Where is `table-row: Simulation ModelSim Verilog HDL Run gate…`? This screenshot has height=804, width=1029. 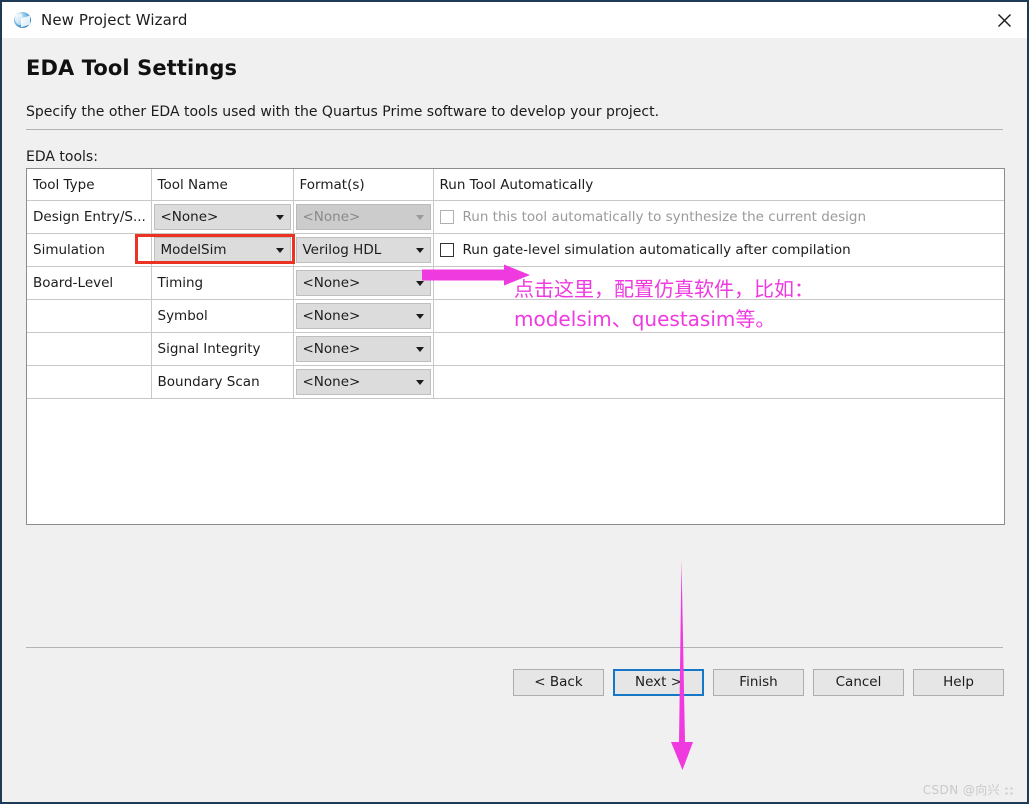
table-row: Simulation ModelSim Verilog HDL Run gate… is located at coordinates (516, 250).